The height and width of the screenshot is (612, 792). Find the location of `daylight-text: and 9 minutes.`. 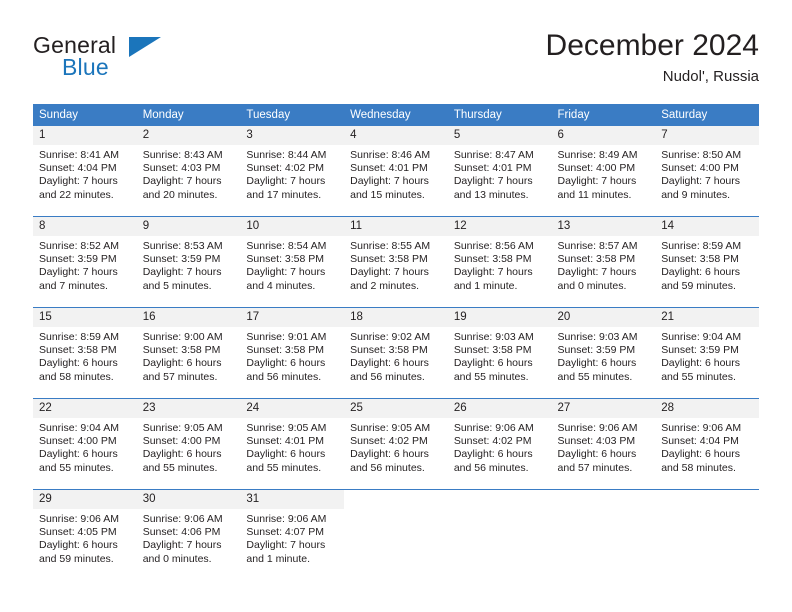

daylight-text: and 9 minutes. is located at coordinates (696, 194).